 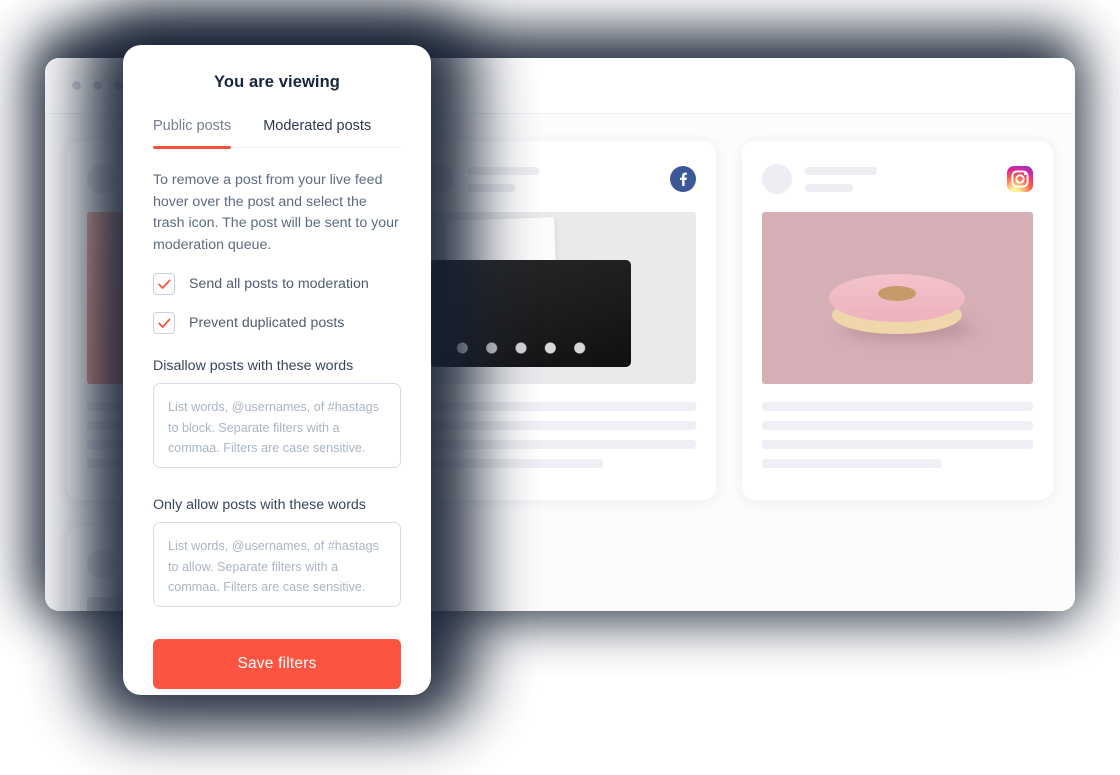 What do you see at coordinates (253, 366) in the screenshot?
I see `disallow-words-label: Disallow posts with these words` at bounding box center [253, 366].